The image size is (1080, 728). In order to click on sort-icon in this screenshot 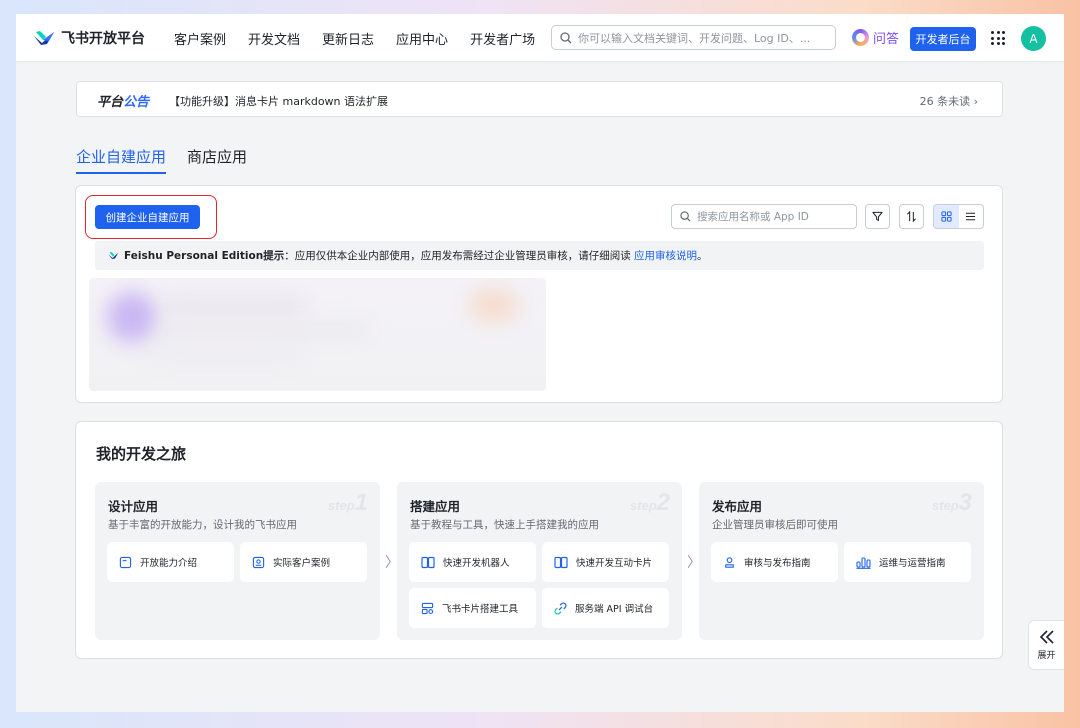, I will do `click(911, 216)`.